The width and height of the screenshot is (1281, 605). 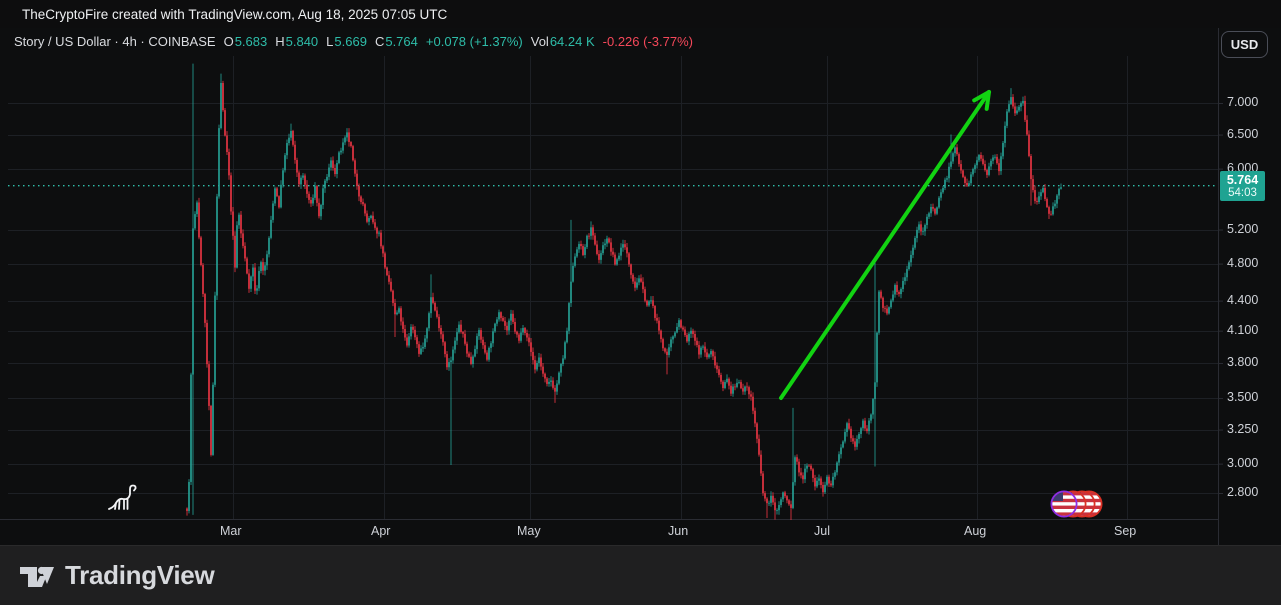 What do you see at coordinates (1244, 44) in the screenshot?
I see `currency-button: USD` at bounding box center [1244, 44].